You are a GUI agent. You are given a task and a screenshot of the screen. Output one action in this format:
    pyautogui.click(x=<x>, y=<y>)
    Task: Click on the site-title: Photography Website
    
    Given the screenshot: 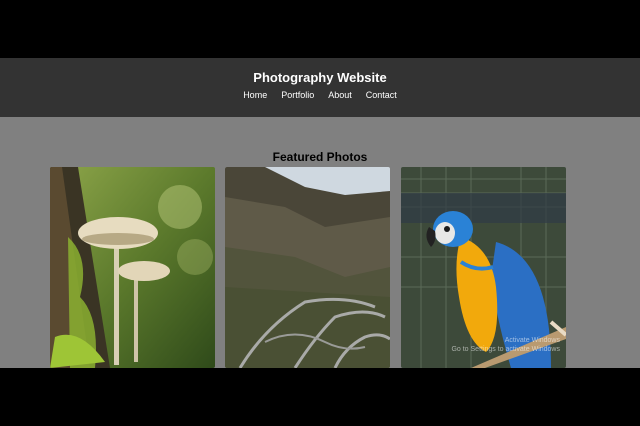 What is the action you would take?
    pyautogui.click(x=320, y=77)
    